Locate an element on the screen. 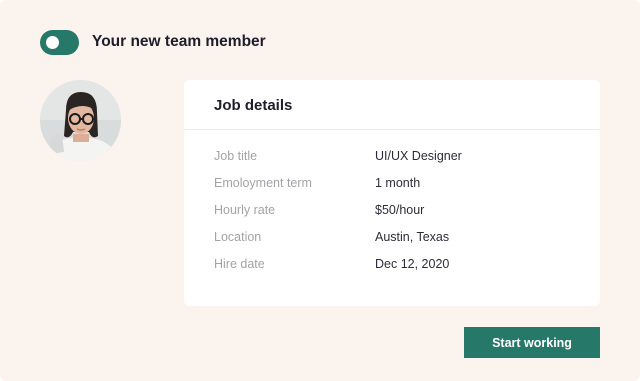 The height and width of the screenshot is (381, 640). detail-row-employment-term: Emoloyment term 1 month is located at coordinates (338, 187).